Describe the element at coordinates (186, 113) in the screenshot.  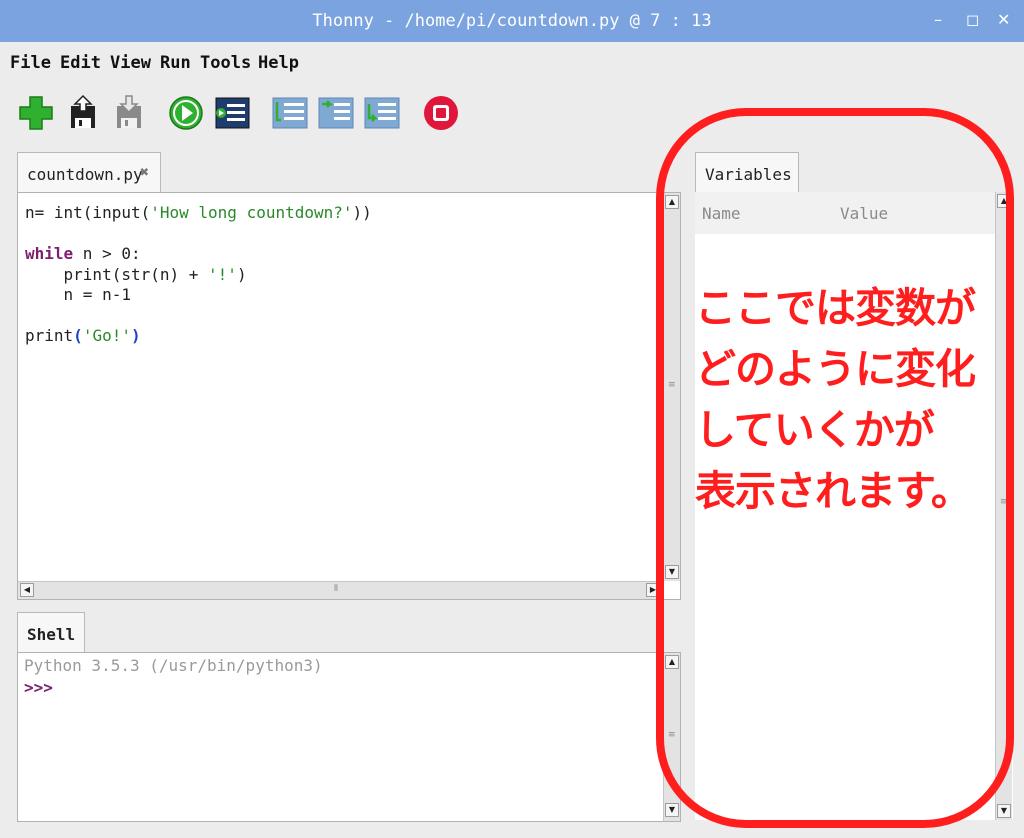
I see `run-icon` at that location.